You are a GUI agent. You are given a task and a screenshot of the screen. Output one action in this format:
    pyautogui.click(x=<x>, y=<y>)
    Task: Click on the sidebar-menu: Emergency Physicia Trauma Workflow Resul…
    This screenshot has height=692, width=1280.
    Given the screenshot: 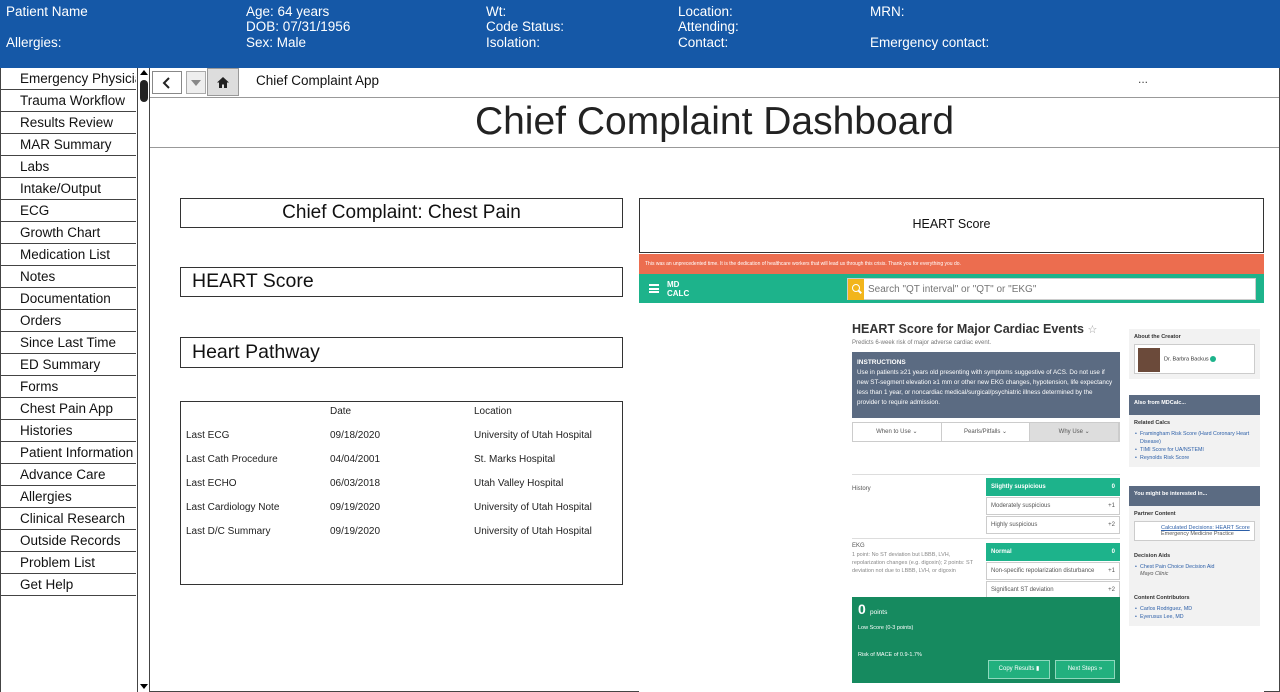 What is the action you would take?
    pyautogui.click(x=68, y=332)
    